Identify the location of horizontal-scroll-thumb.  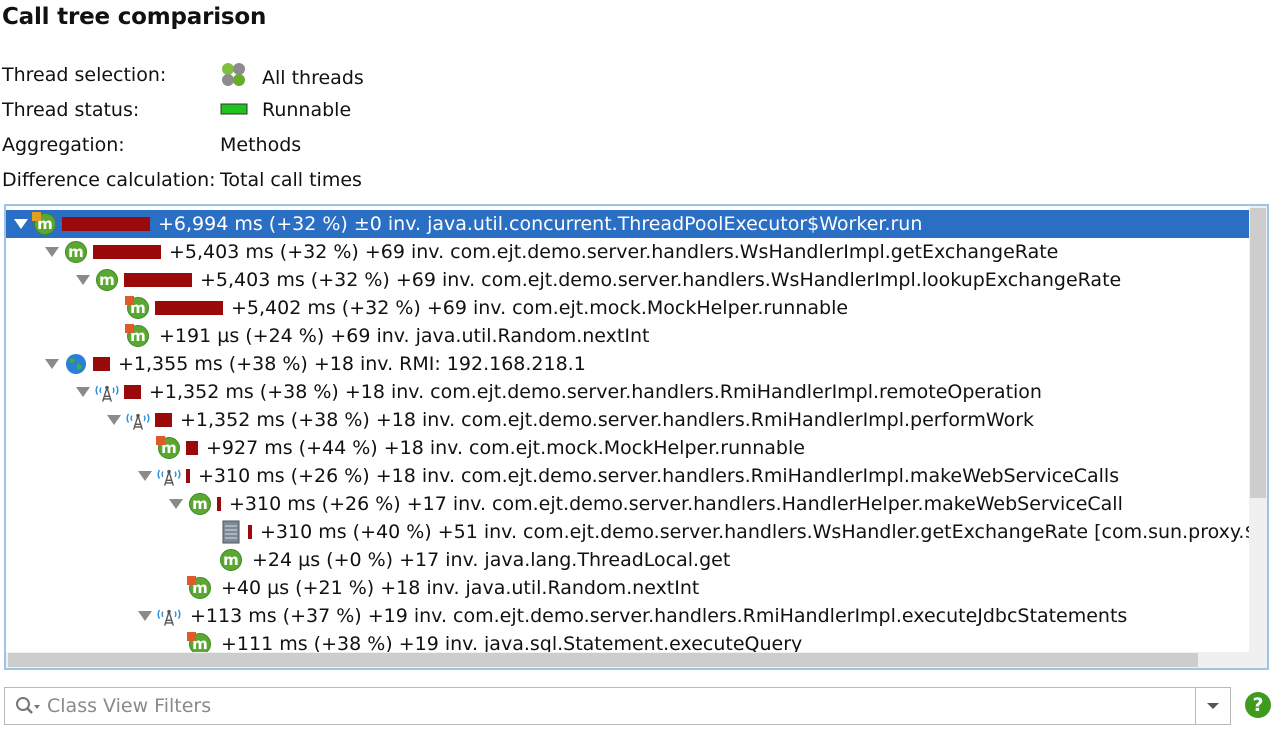
(603, 660).